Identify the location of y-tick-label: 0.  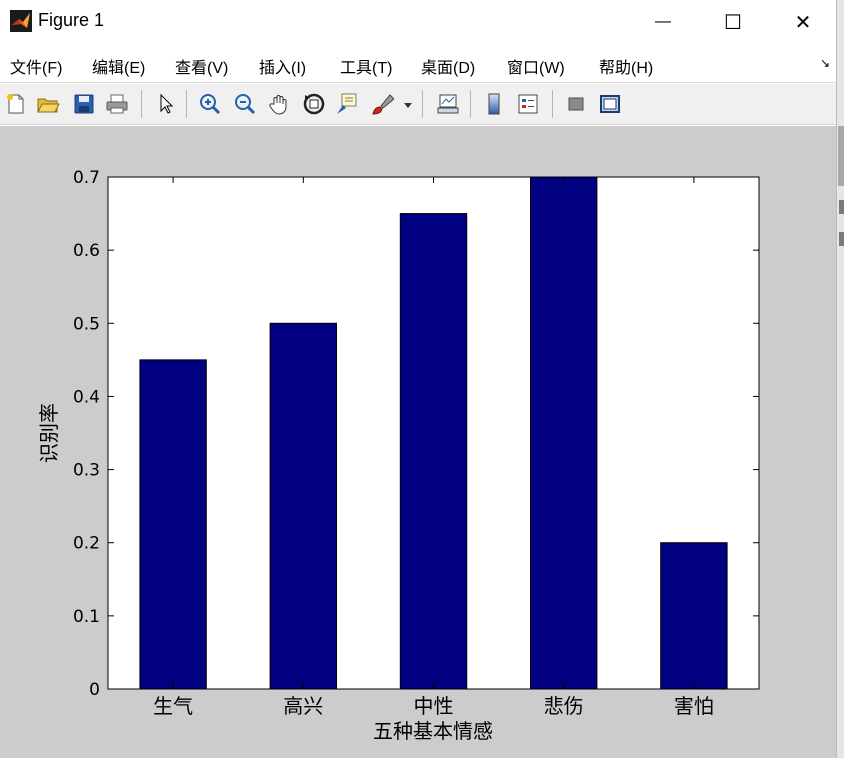
(94, 690).